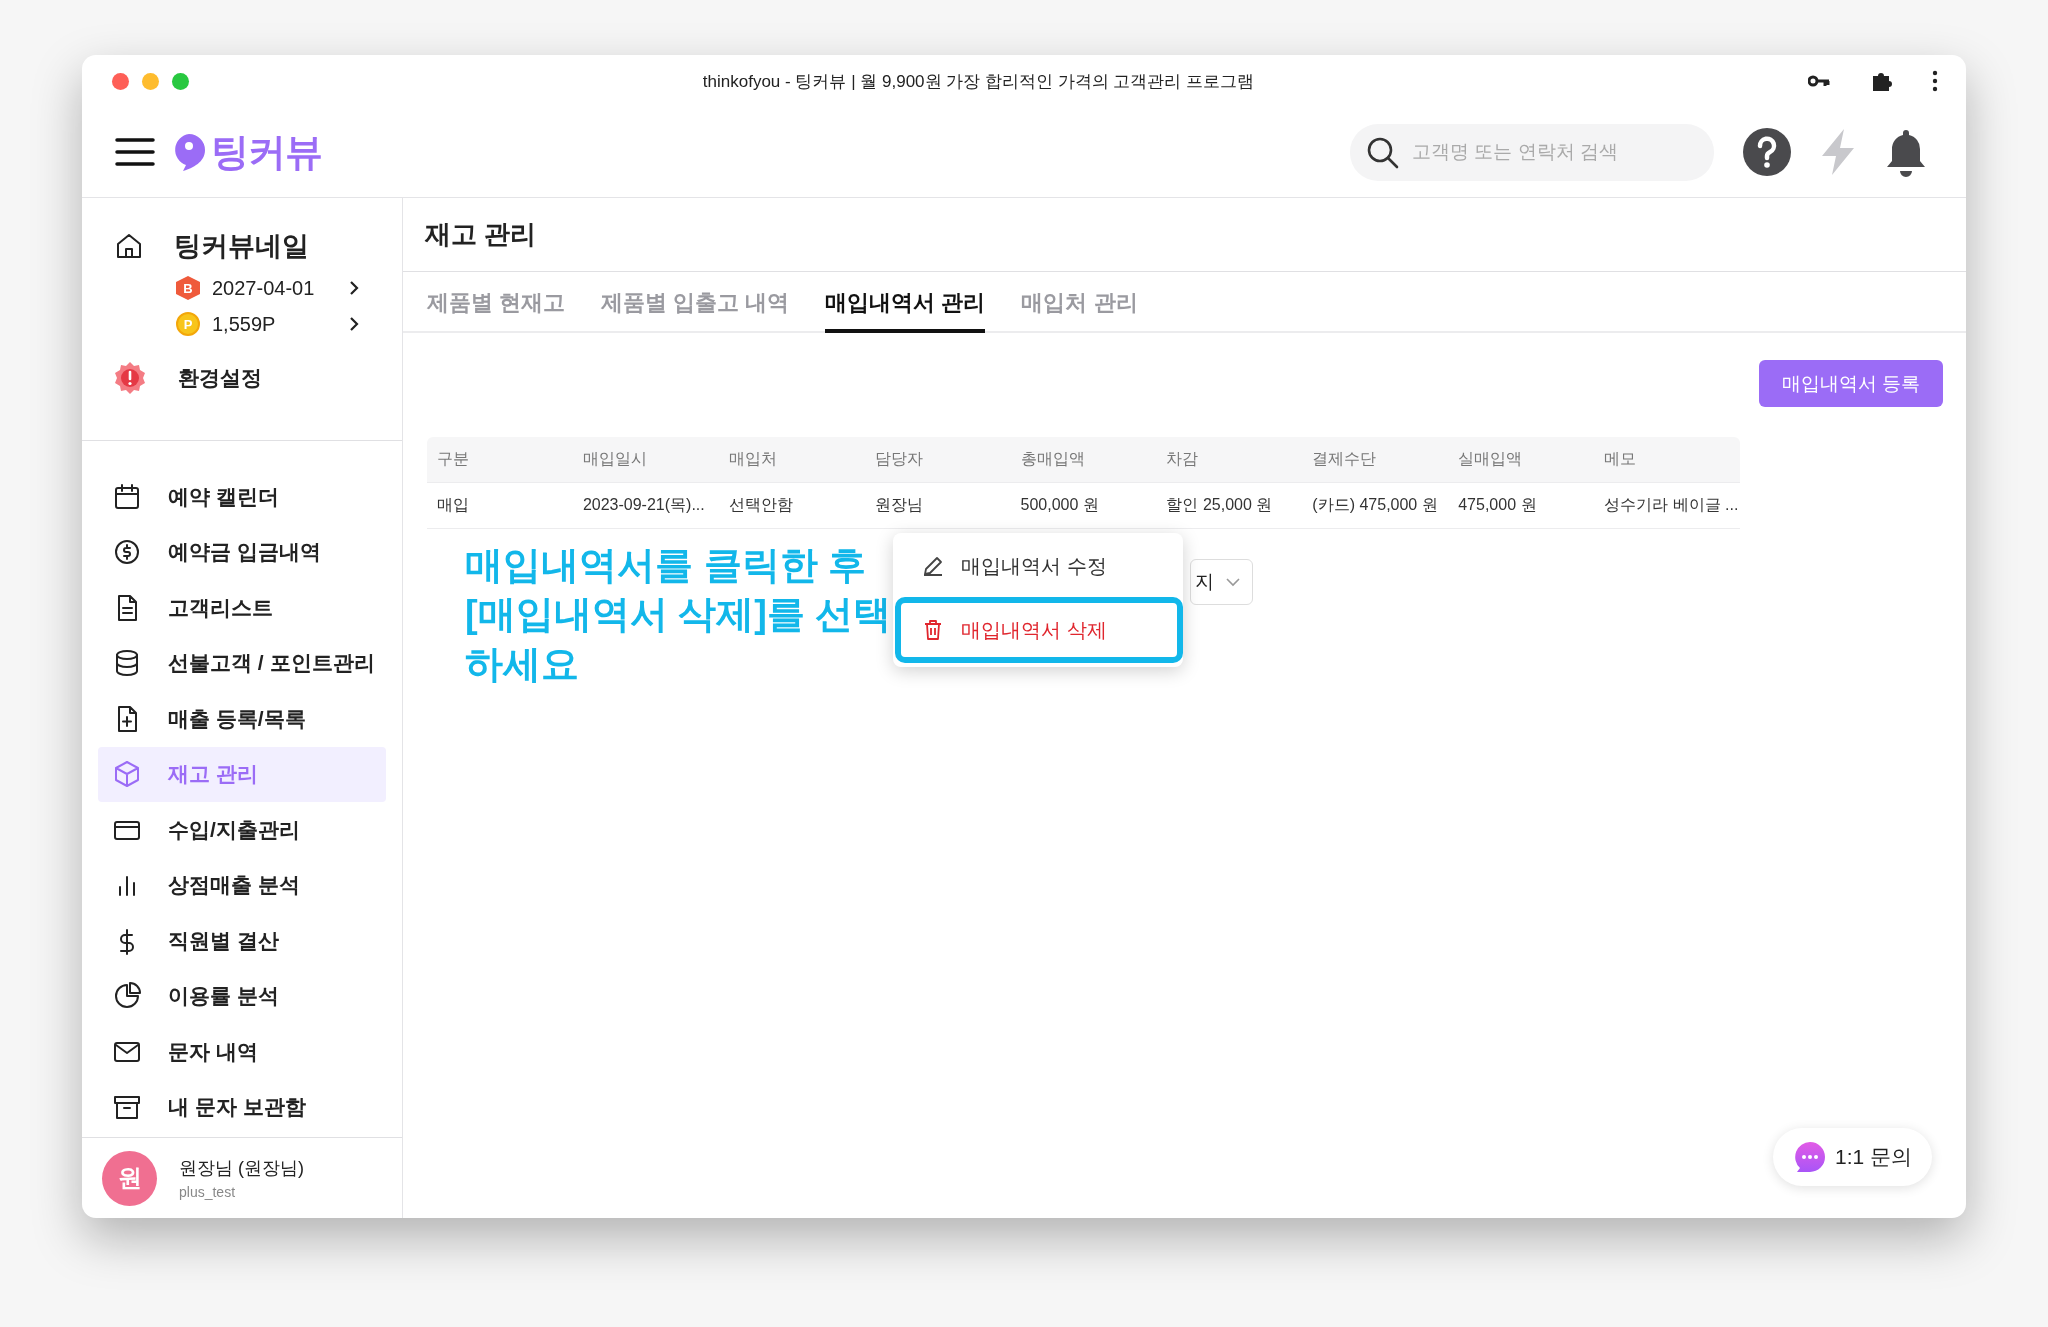  I want to click on home-icon, so click(129, 246).